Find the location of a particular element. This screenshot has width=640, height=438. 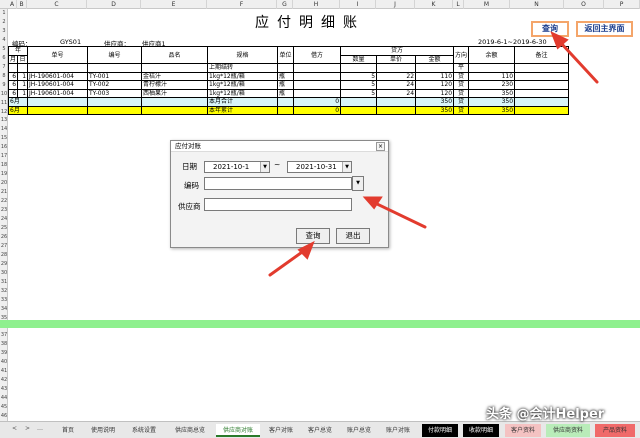

month-total-debit: 0 is located at coordinates (317, 102).